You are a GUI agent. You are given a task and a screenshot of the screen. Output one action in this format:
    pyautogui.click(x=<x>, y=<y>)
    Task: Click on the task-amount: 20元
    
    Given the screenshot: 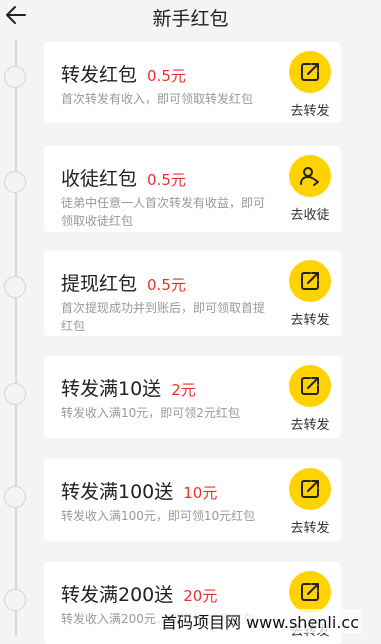 What is the action you would take?
    pyautogui.click(x=200, y=596)
    